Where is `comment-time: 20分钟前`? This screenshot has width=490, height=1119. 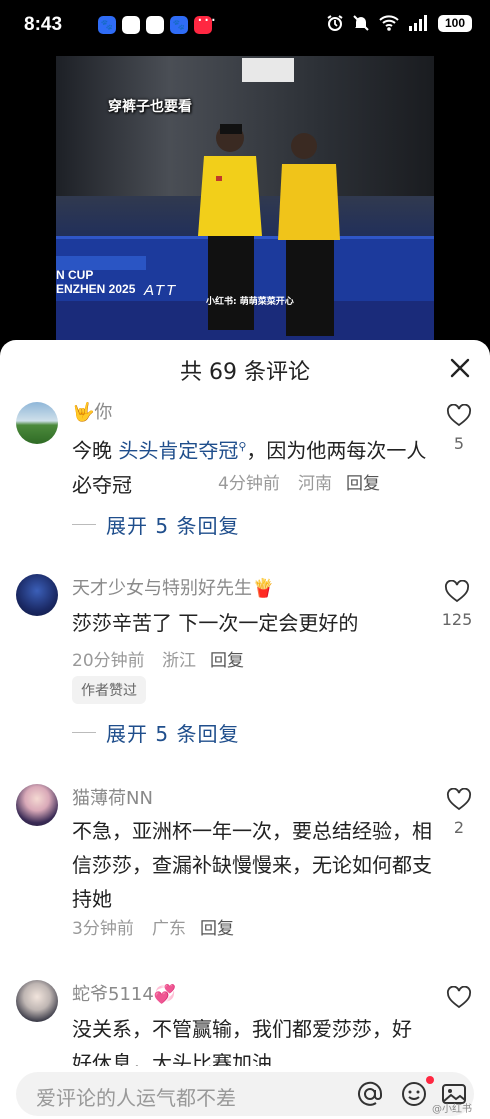
comment-time: 20分钟前 is located at coordinates (108, 661).